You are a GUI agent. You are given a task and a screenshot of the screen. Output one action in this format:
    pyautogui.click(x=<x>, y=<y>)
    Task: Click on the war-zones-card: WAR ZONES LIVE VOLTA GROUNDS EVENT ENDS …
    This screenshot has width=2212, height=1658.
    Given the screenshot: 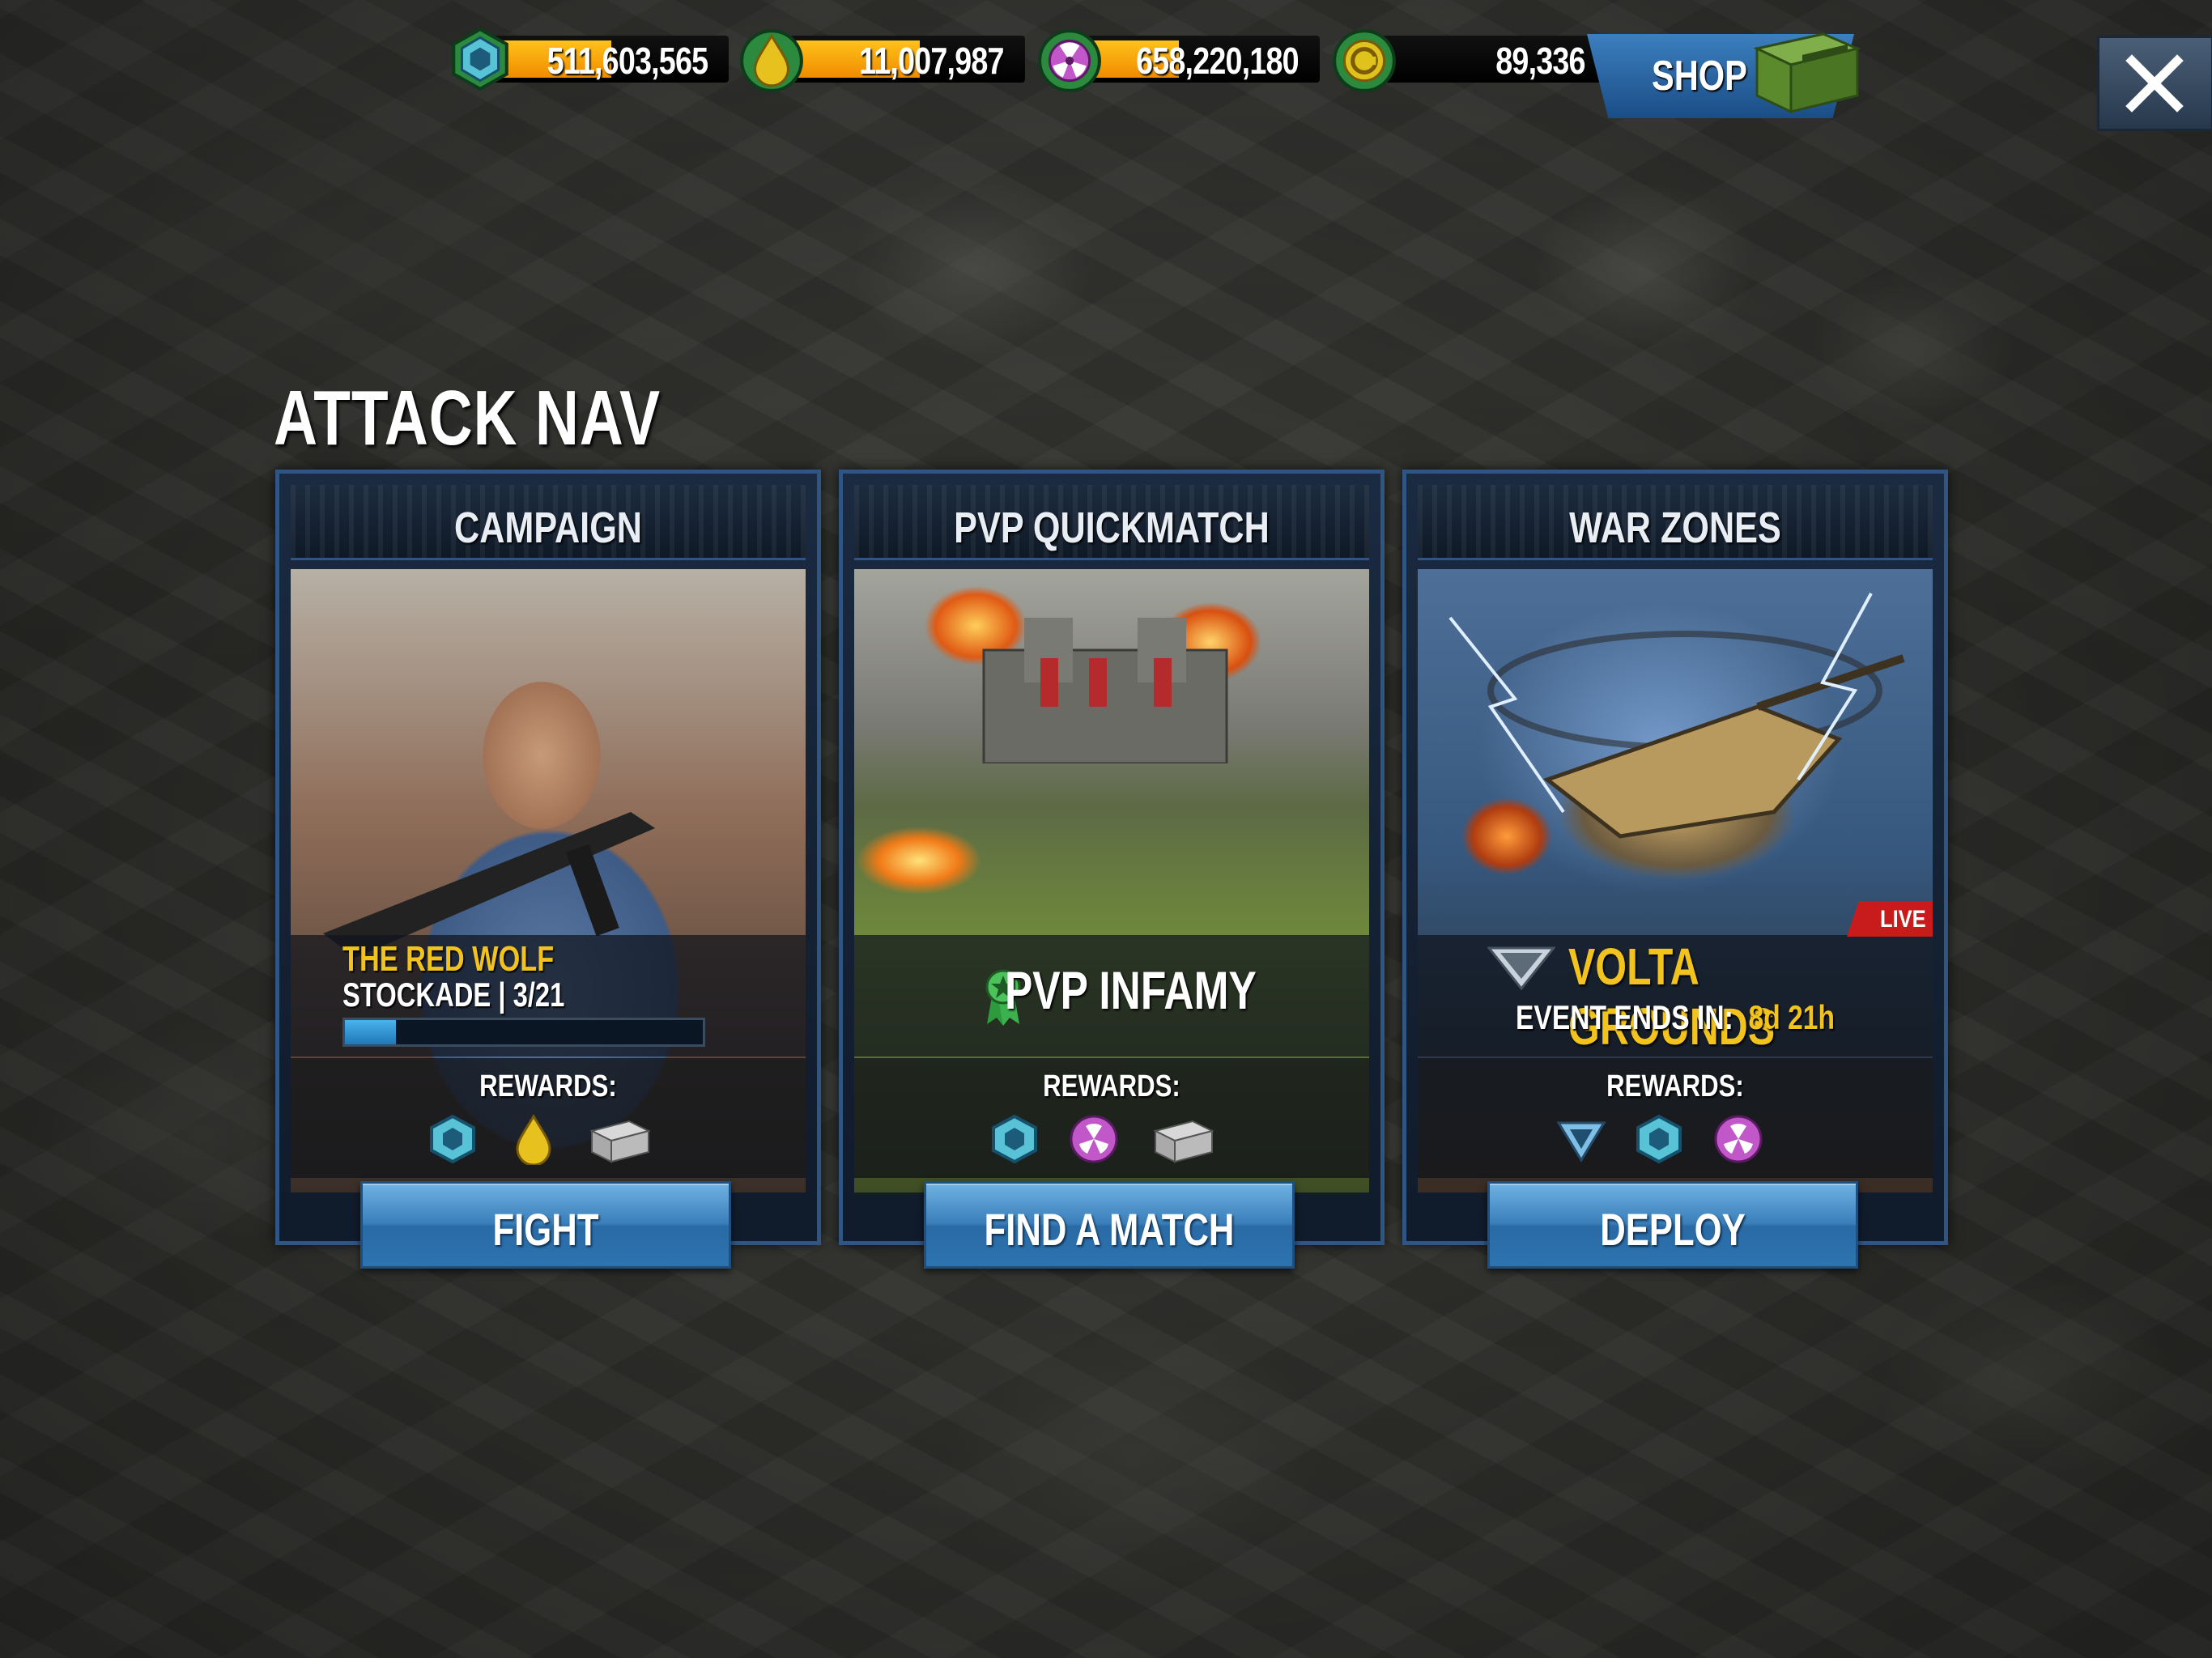 What is the action you would take?
    pyautogui.click(x=1675, y=869)
    